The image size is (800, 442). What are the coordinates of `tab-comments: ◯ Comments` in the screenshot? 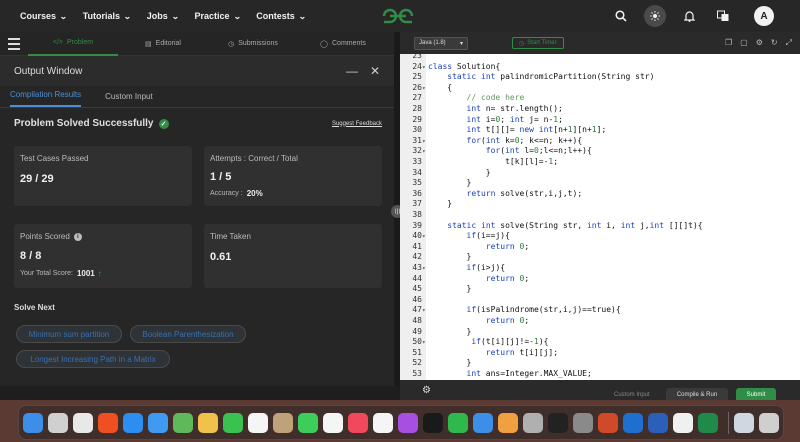 It's located at (343, 44).